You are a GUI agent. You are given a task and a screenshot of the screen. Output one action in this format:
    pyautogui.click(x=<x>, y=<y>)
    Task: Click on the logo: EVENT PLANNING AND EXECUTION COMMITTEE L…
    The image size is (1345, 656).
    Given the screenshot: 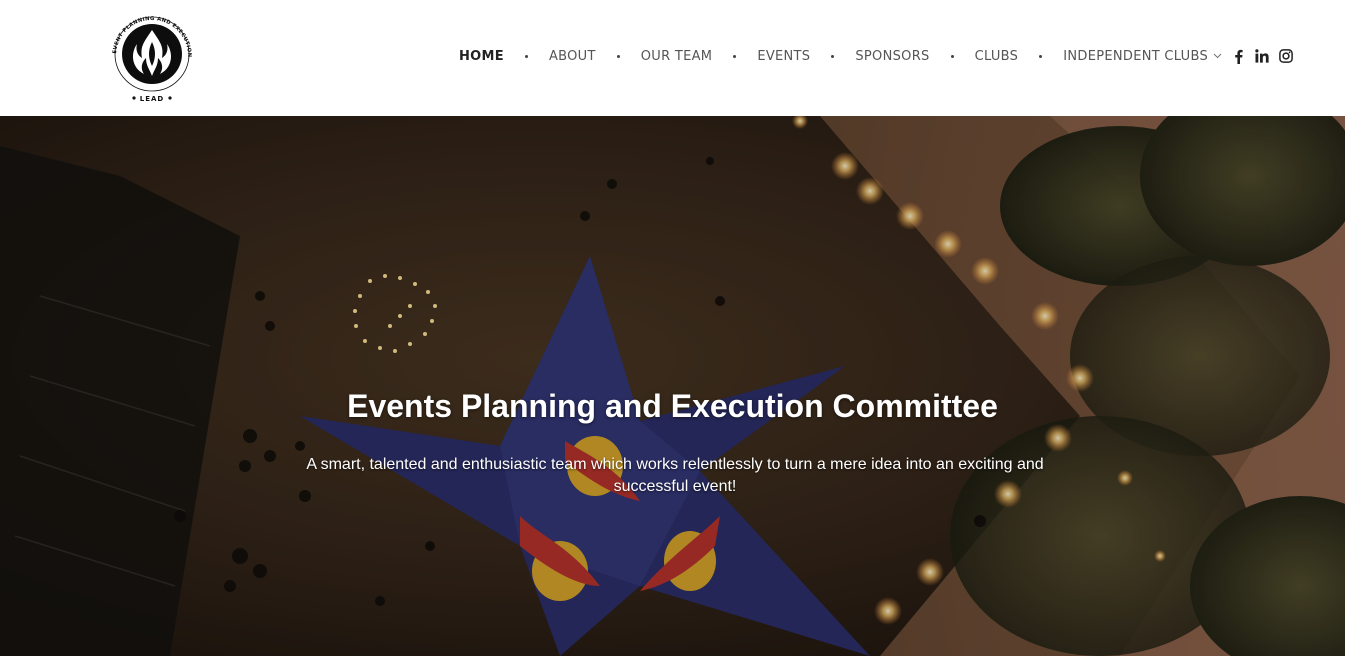 What is the action you would take?
    pyautogui.click(x=150, y=56)
    